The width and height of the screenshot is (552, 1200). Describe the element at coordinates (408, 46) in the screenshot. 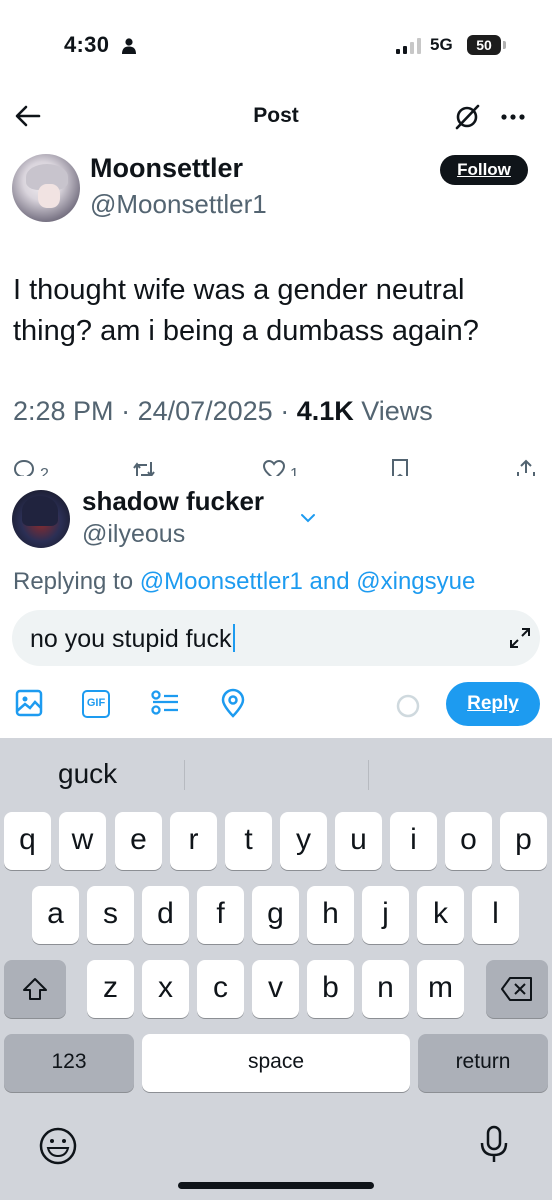

I see `signal-icon` at that location.